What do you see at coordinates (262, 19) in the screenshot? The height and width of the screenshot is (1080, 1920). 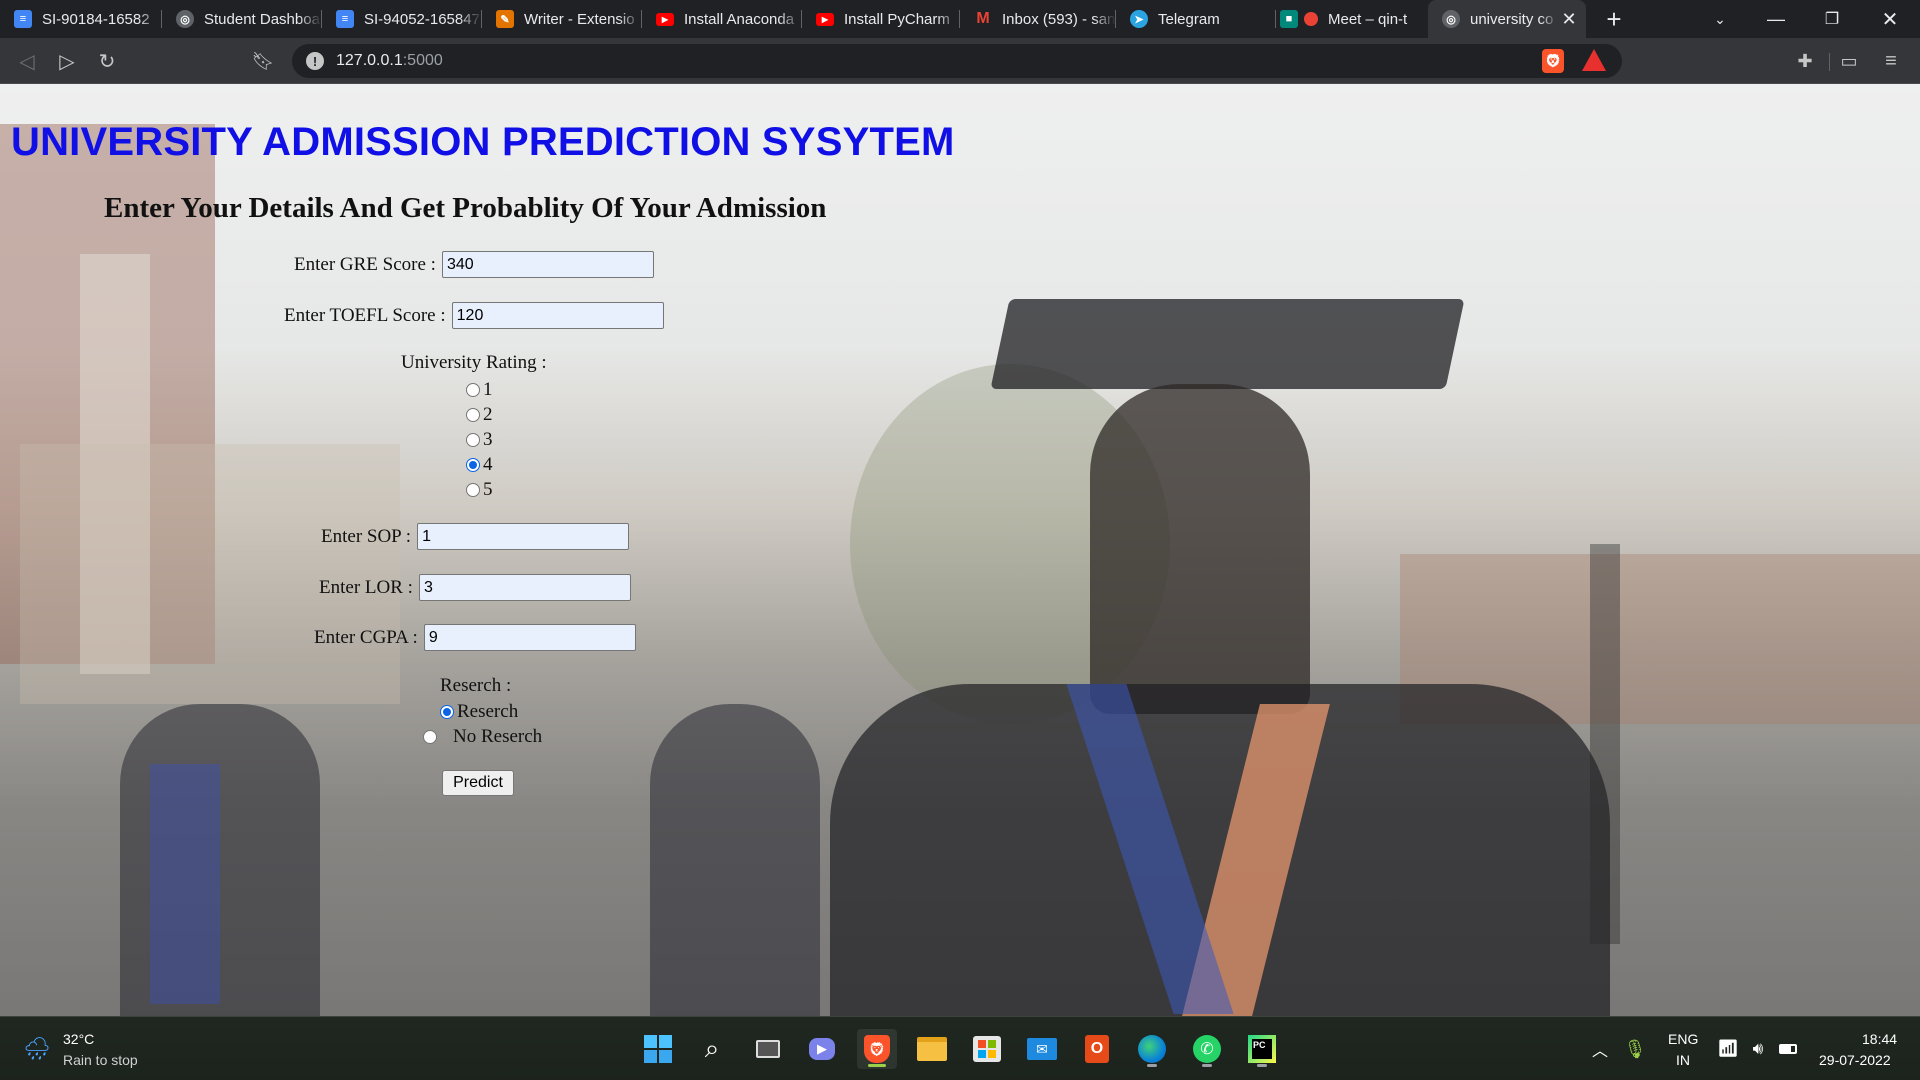 I see `tab-label: Student Dashboa` at bounding box center [262, 19].